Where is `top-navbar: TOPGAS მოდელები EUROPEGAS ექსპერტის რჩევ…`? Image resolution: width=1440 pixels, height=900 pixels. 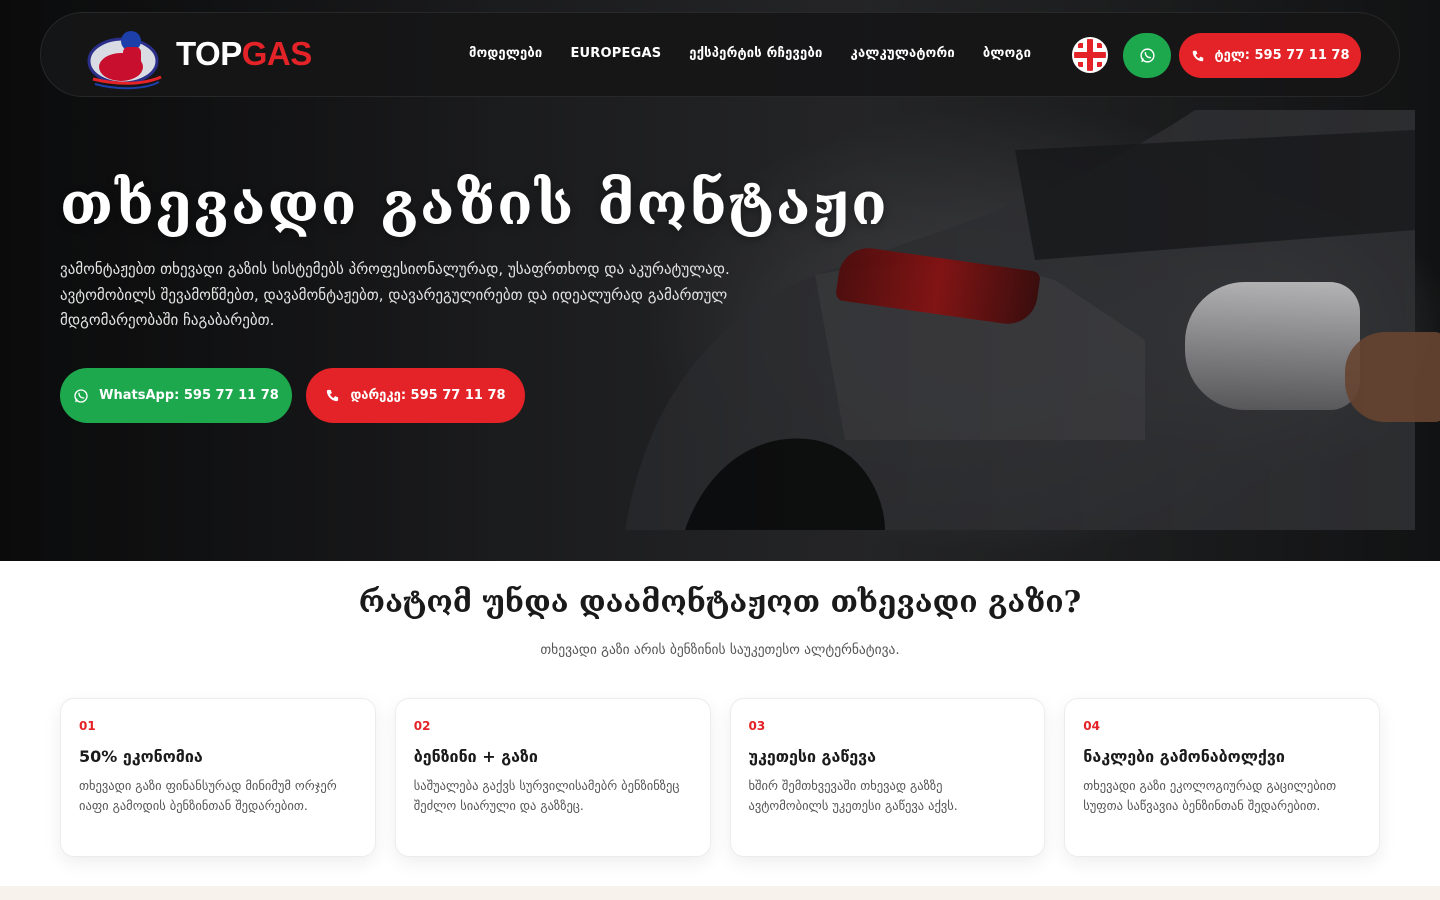 top-navbar: TOPGAS მოდელები EUROPEGAS ექსპერტის რჩევ… is located at coordinates (720, 54).